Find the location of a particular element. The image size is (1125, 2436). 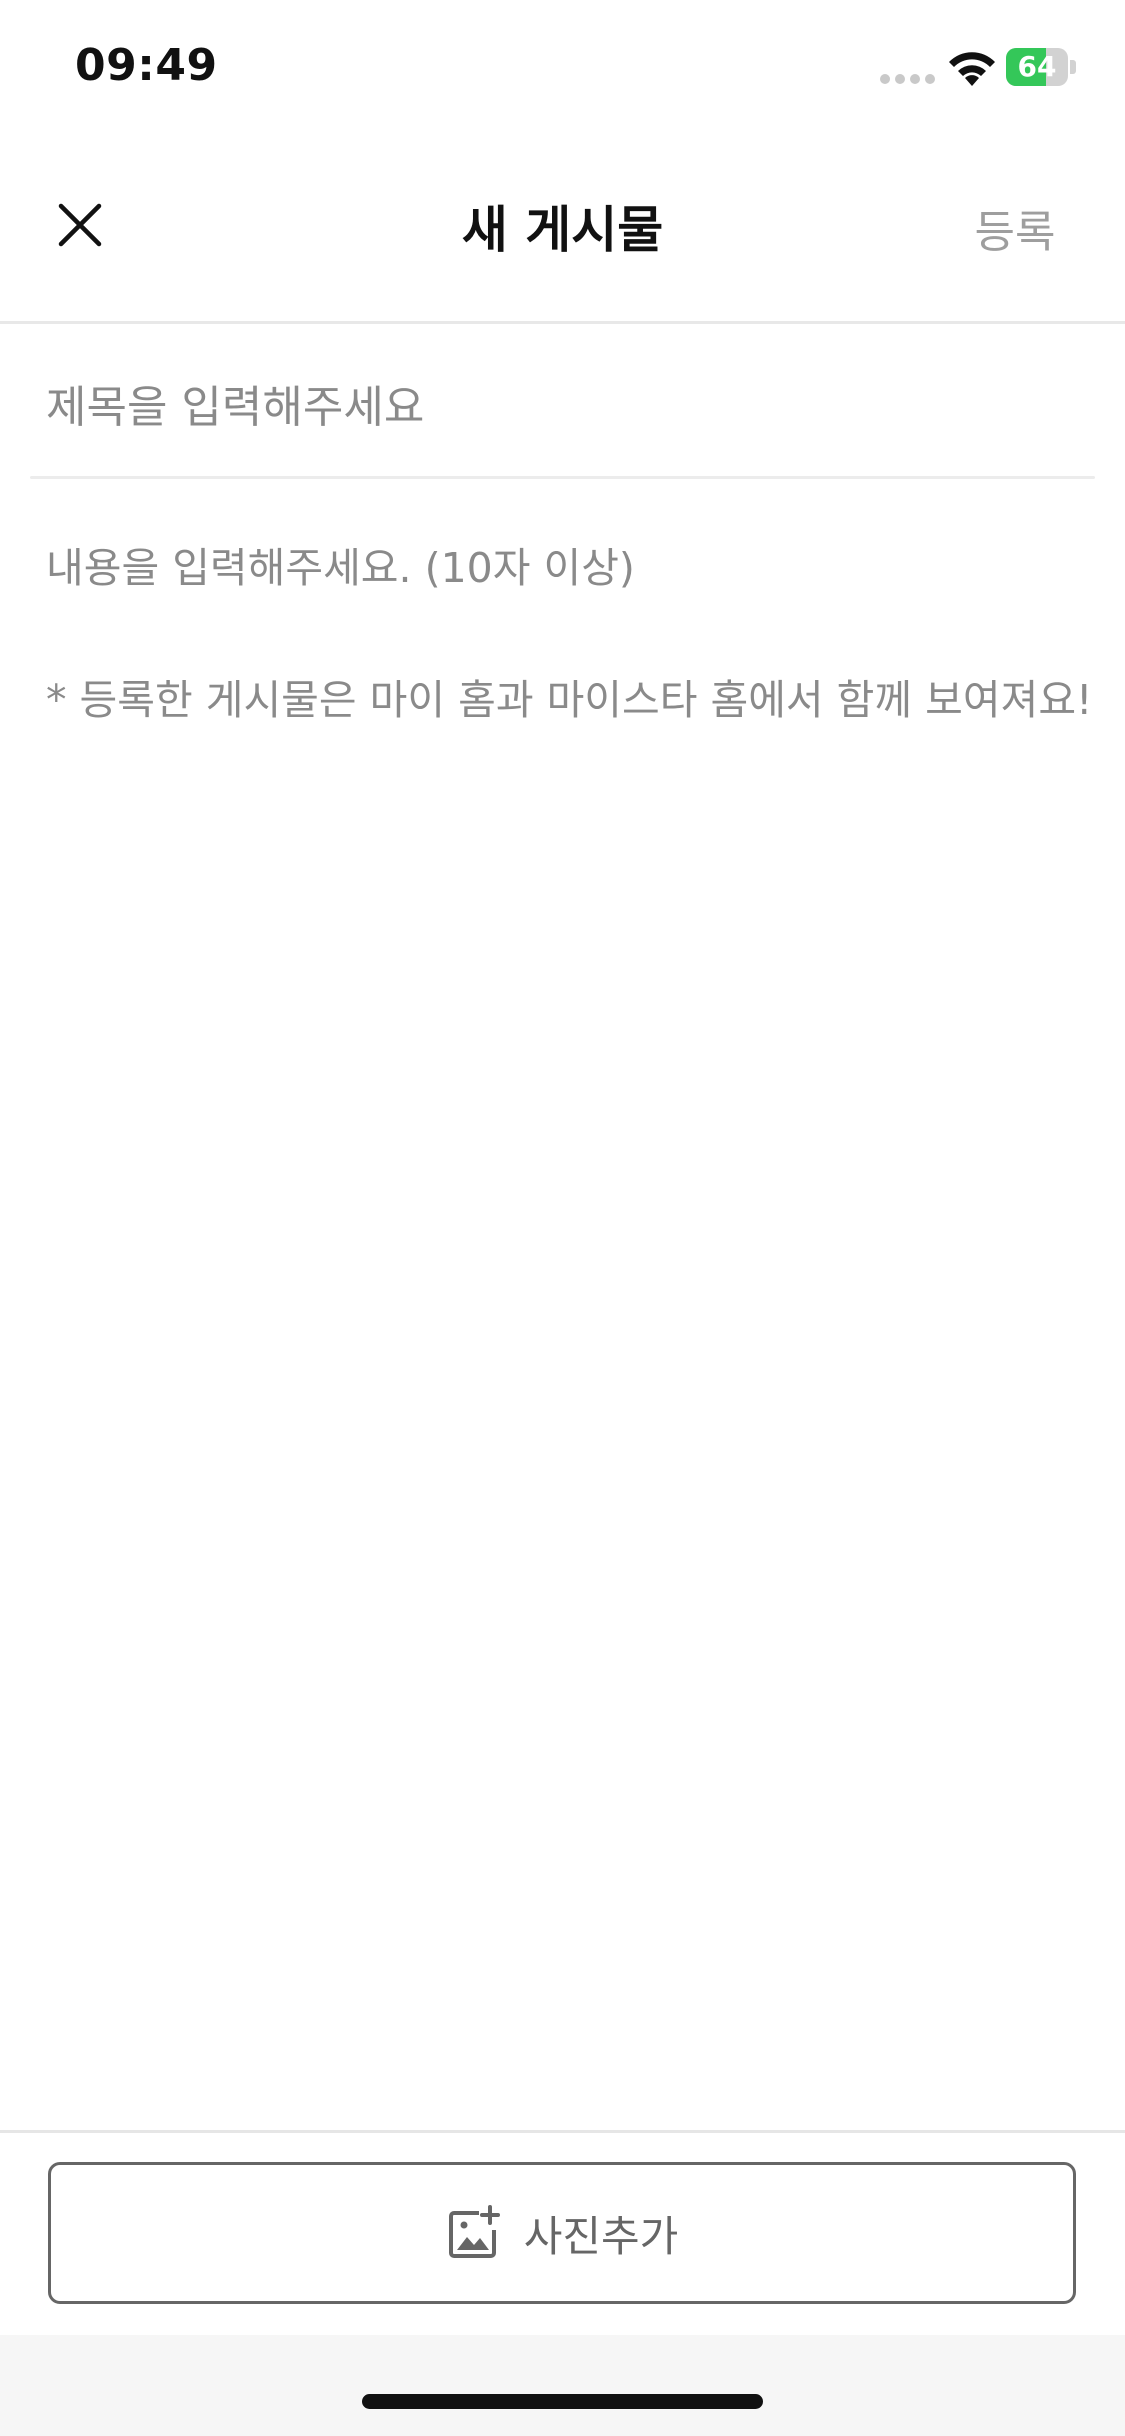

bottom-divider is located at coordinates (562, 2131).